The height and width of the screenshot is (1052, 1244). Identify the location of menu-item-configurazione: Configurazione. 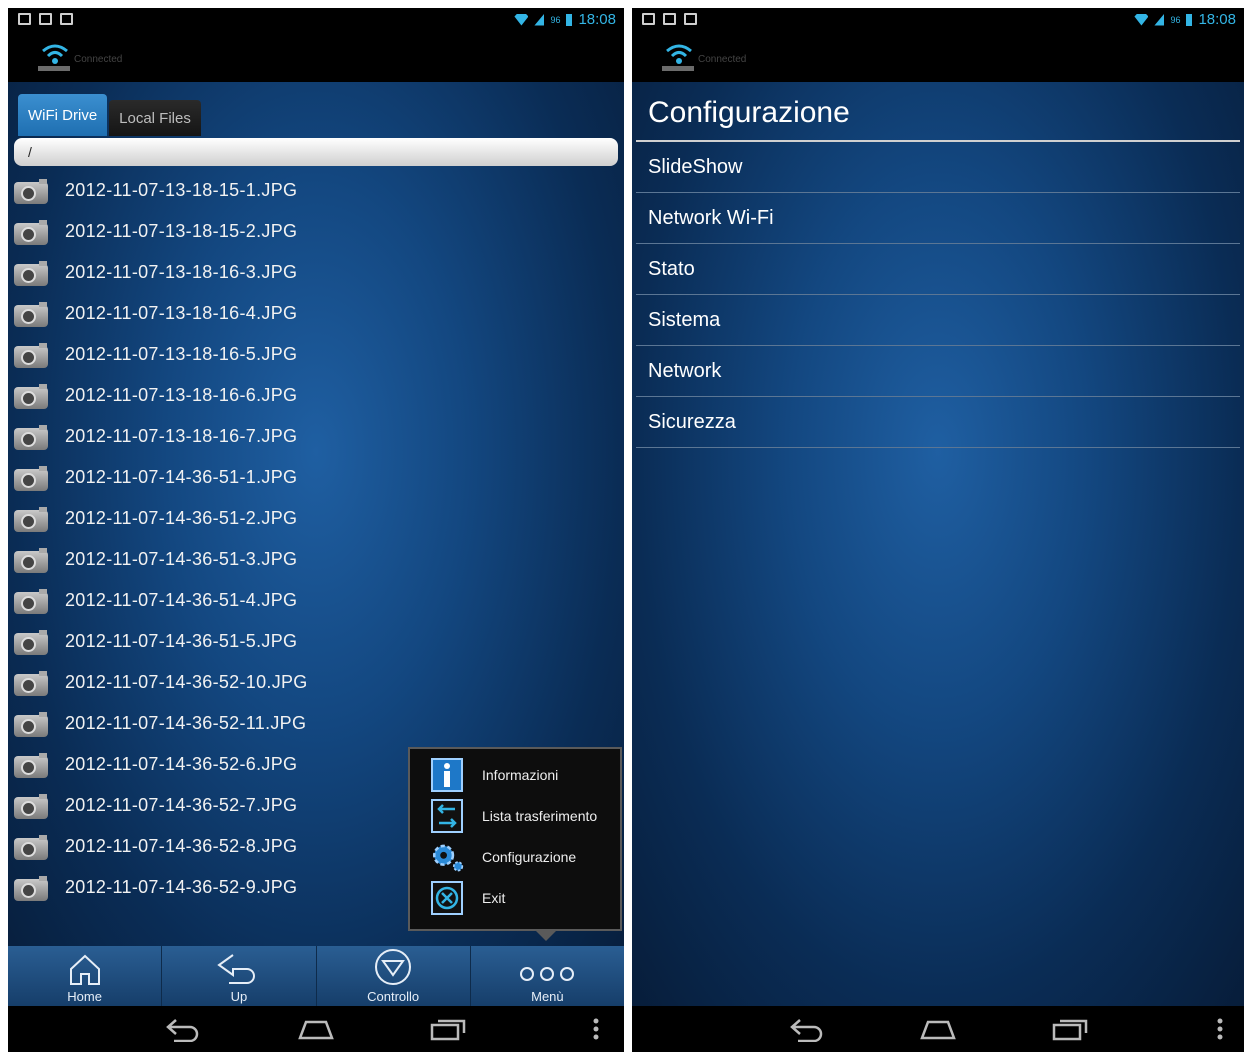
(503, 857).